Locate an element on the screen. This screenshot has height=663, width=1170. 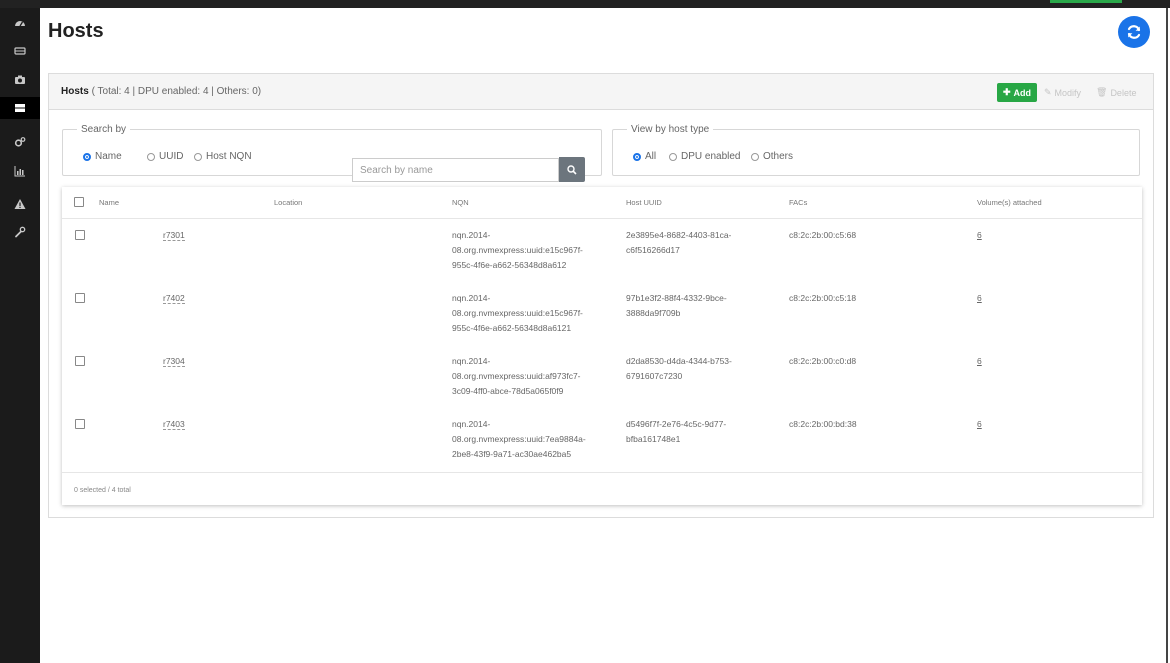
refresh-button is located at coordinates (1134, 32).